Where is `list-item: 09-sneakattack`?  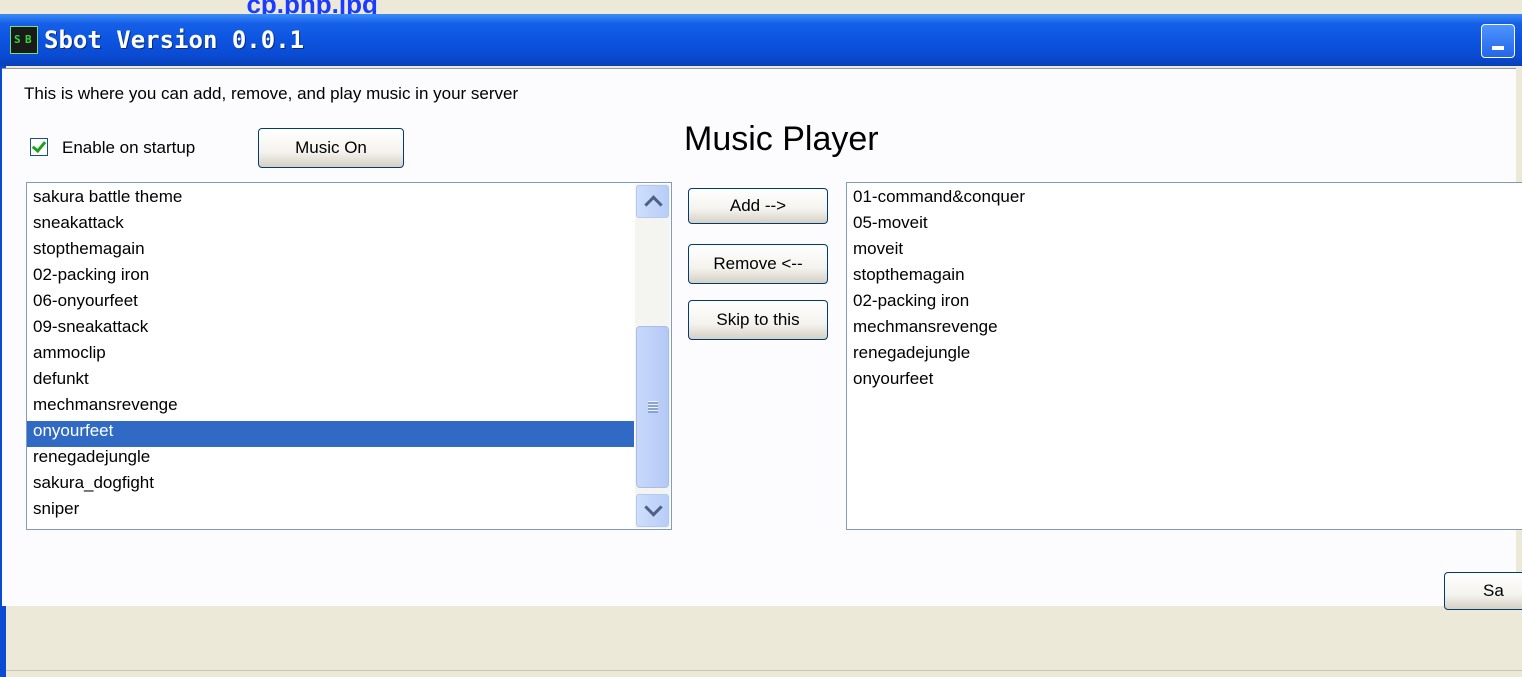
list-item: 09-sneakattack is located at coordinates (330, 330).